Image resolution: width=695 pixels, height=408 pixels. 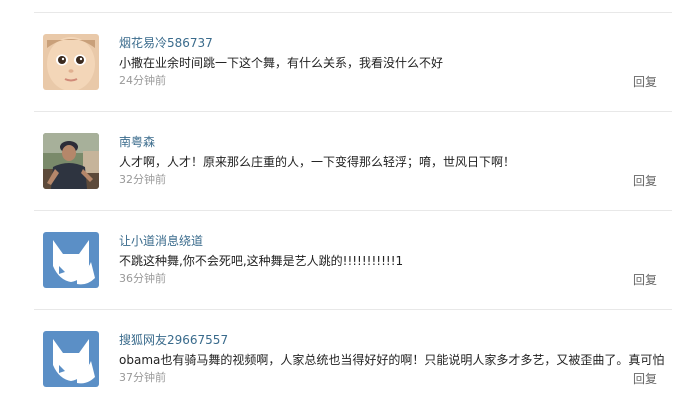 I want to click on username-link: 让小道消息绕道, so click(x=161, y=241).